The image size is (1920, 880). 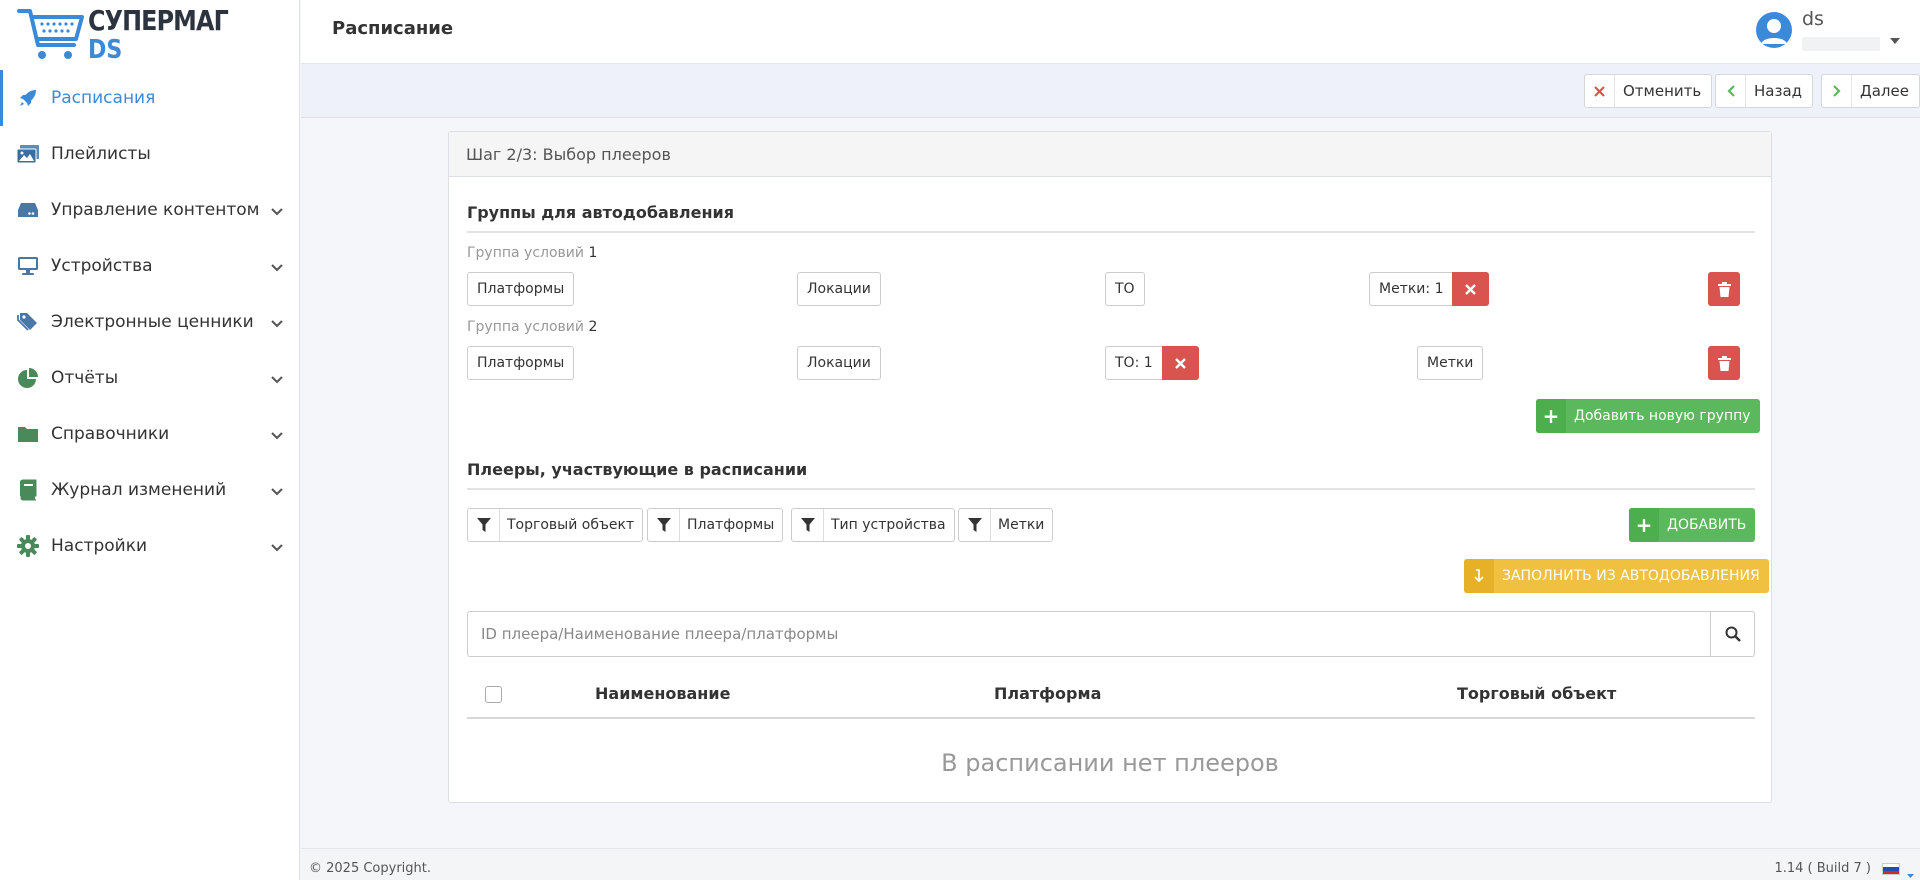 What do you see at coordinates (1731, 91) in the screenshot?
I see `chevron-left-icon` at bounding box center [1731, 91].